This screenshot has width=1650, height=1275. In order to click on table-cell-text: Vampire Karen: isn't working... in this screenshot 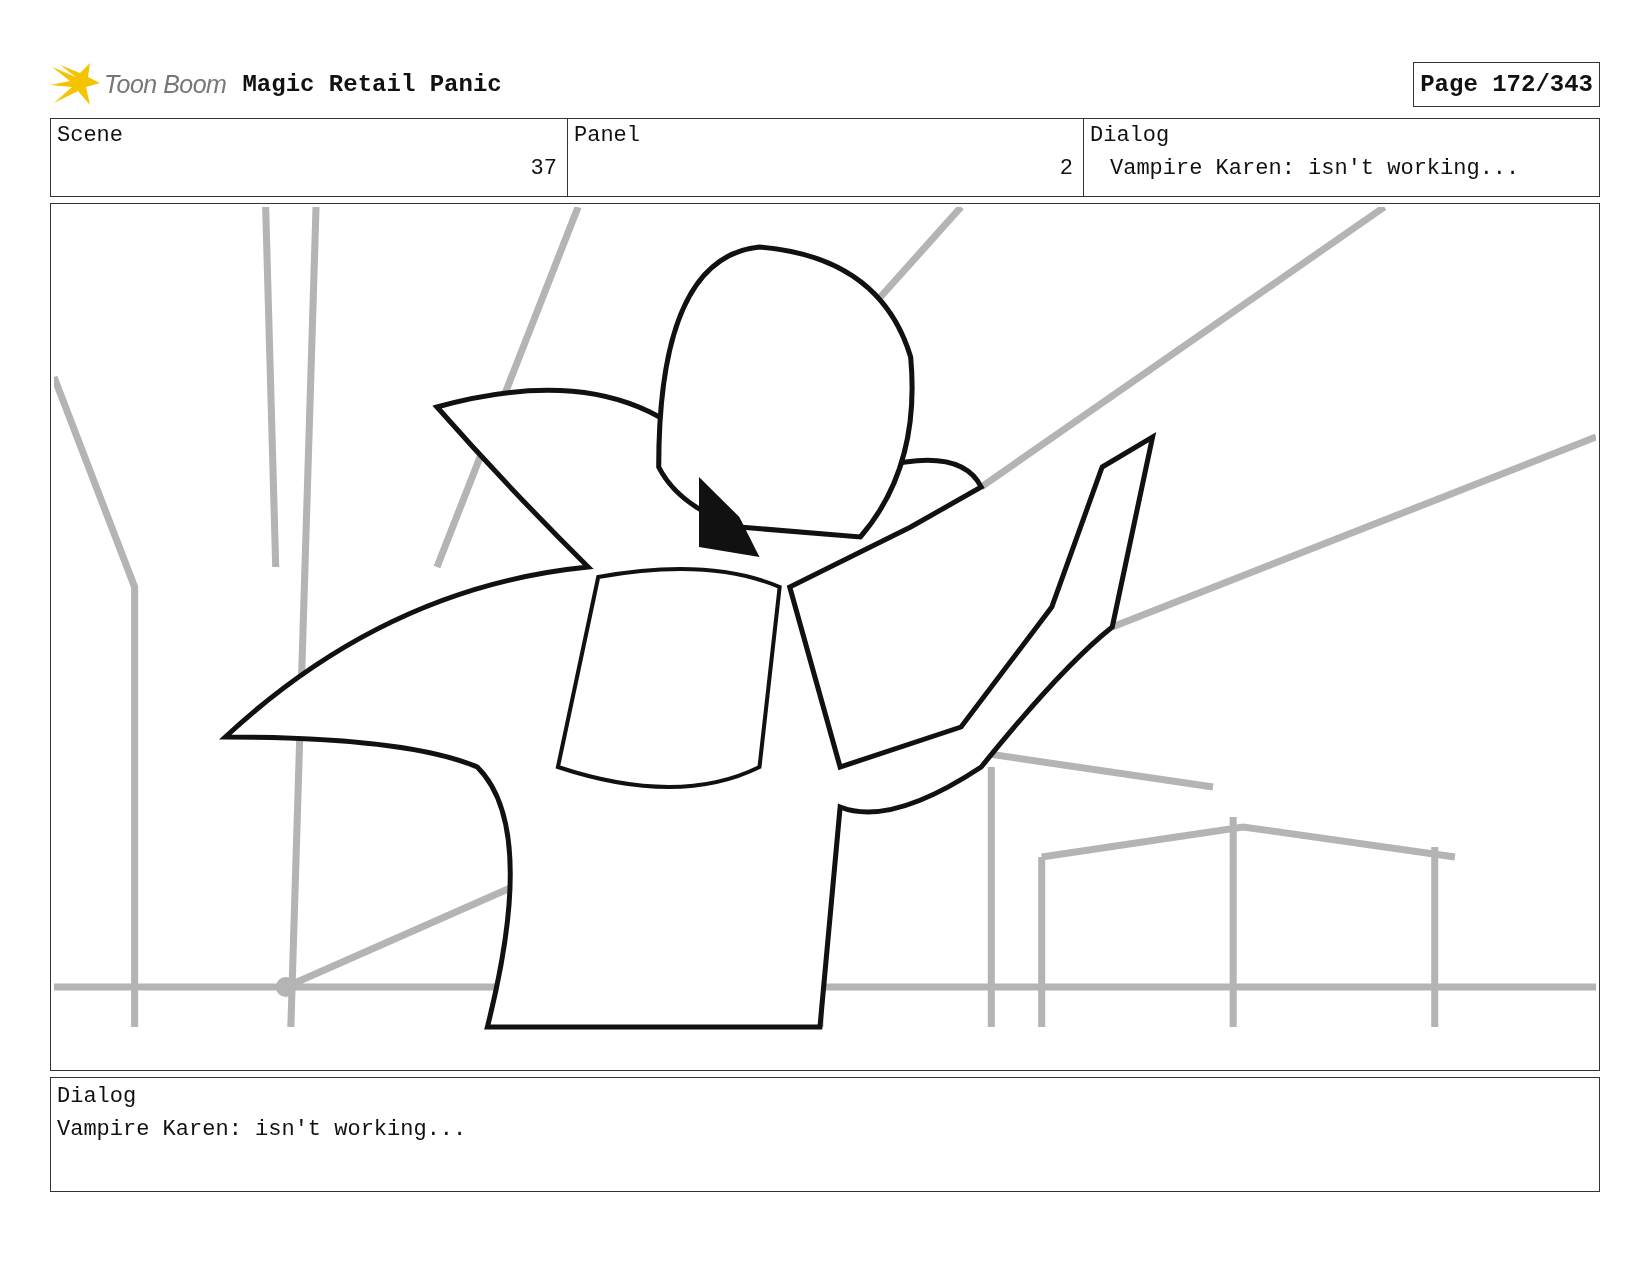, I will do `click(1314, 168)`.